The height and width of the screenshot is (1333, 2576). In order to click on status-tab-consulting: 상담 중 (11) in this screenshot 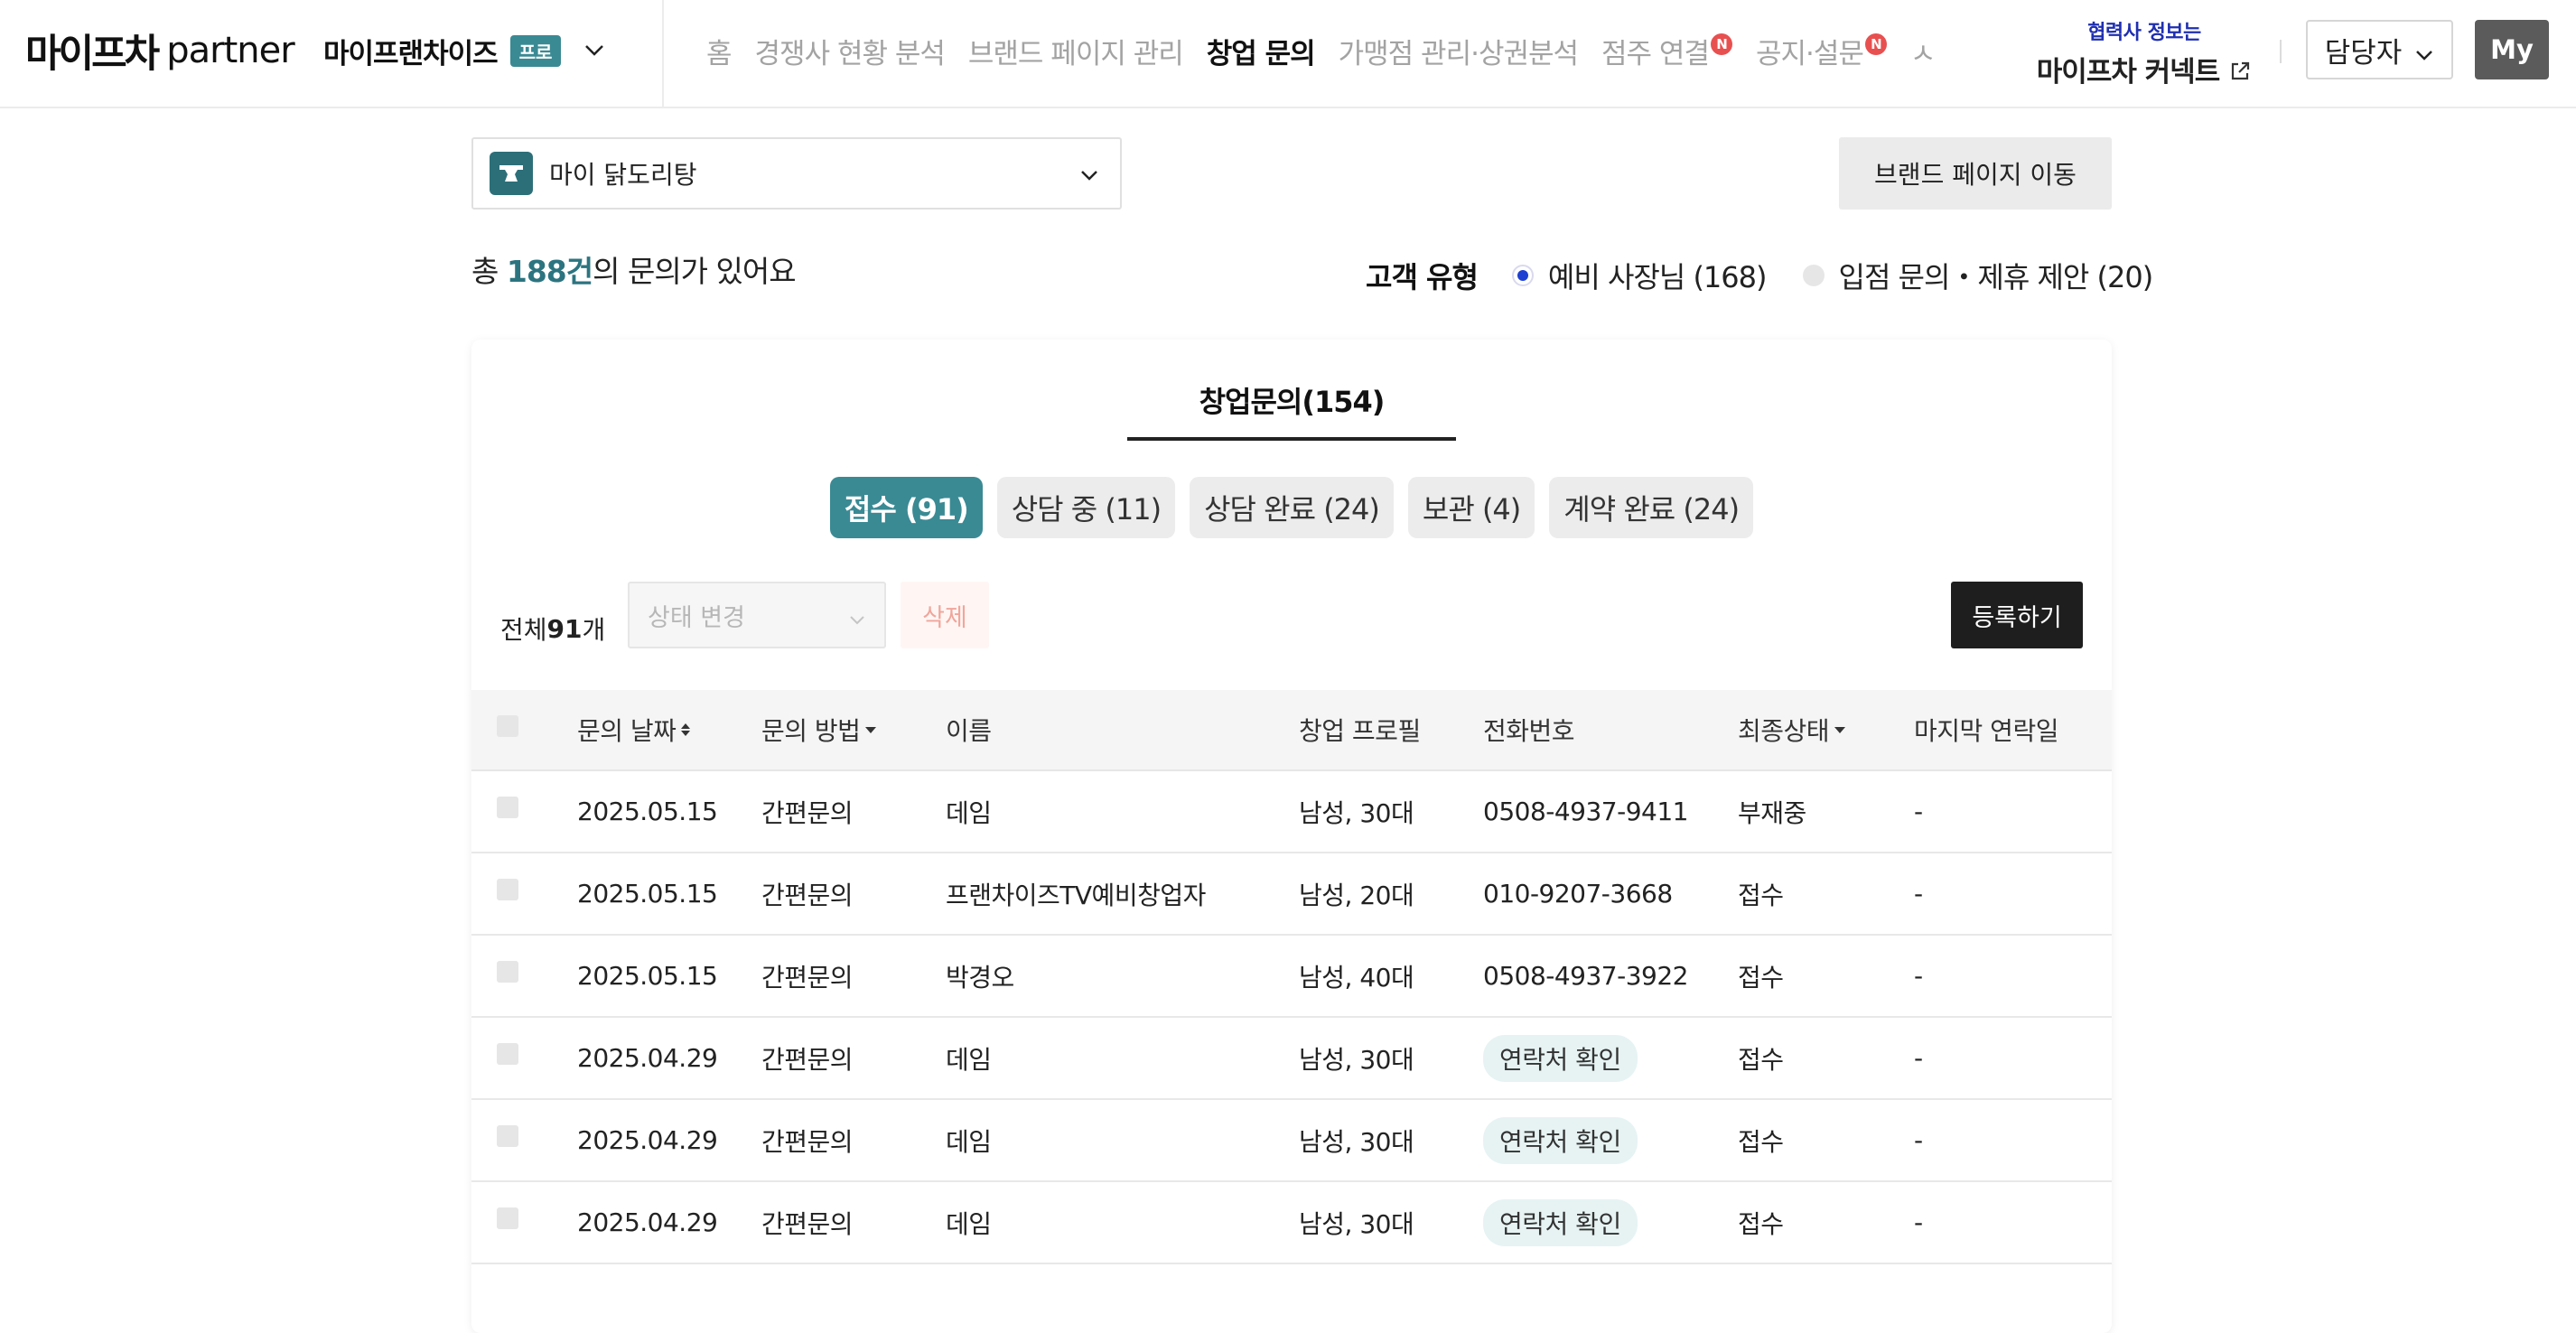, I will do `click(1086, 508)`.